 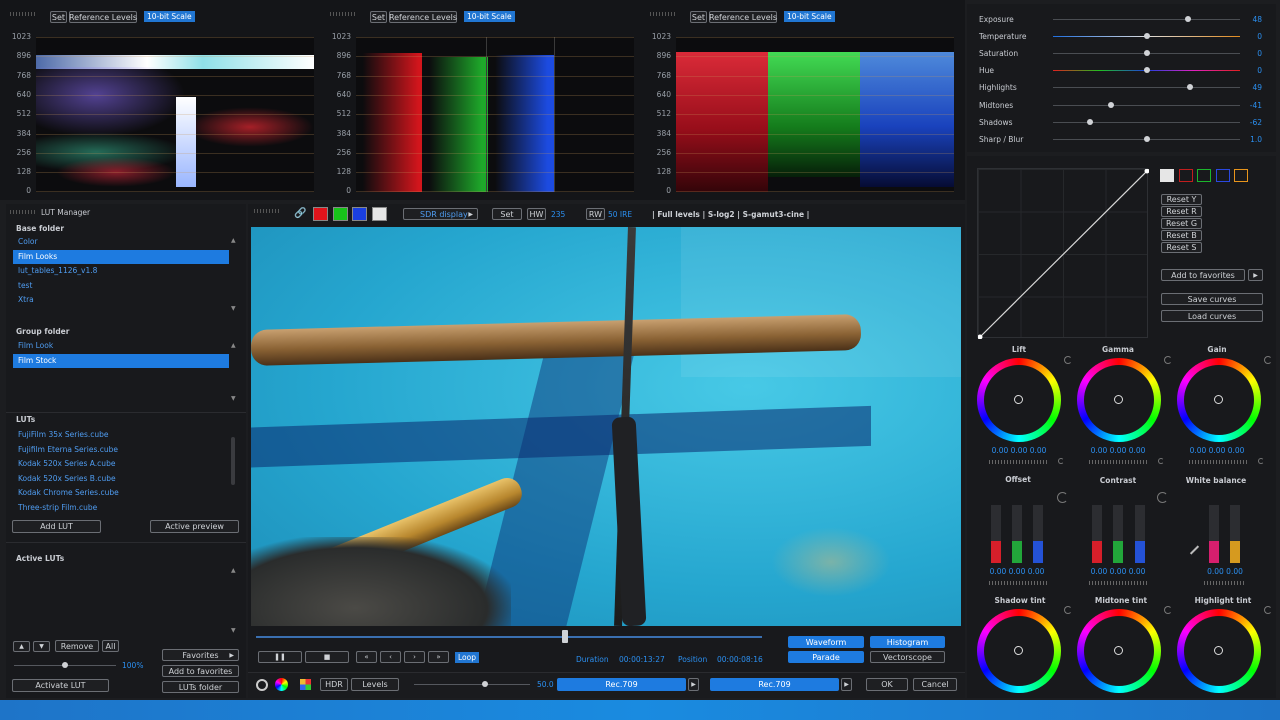 What do you see at coordinates (1018, 583) in the screenshot?
I see `offset-master-slider` at bounding box center [1018, 583].